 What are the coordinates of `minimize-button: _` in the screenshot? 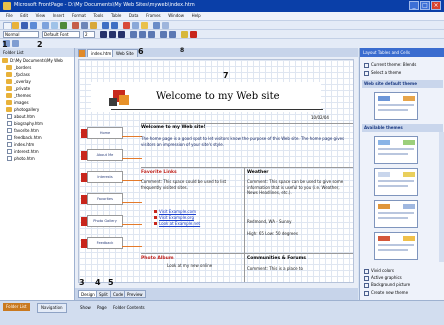 It's located at (414, 5).